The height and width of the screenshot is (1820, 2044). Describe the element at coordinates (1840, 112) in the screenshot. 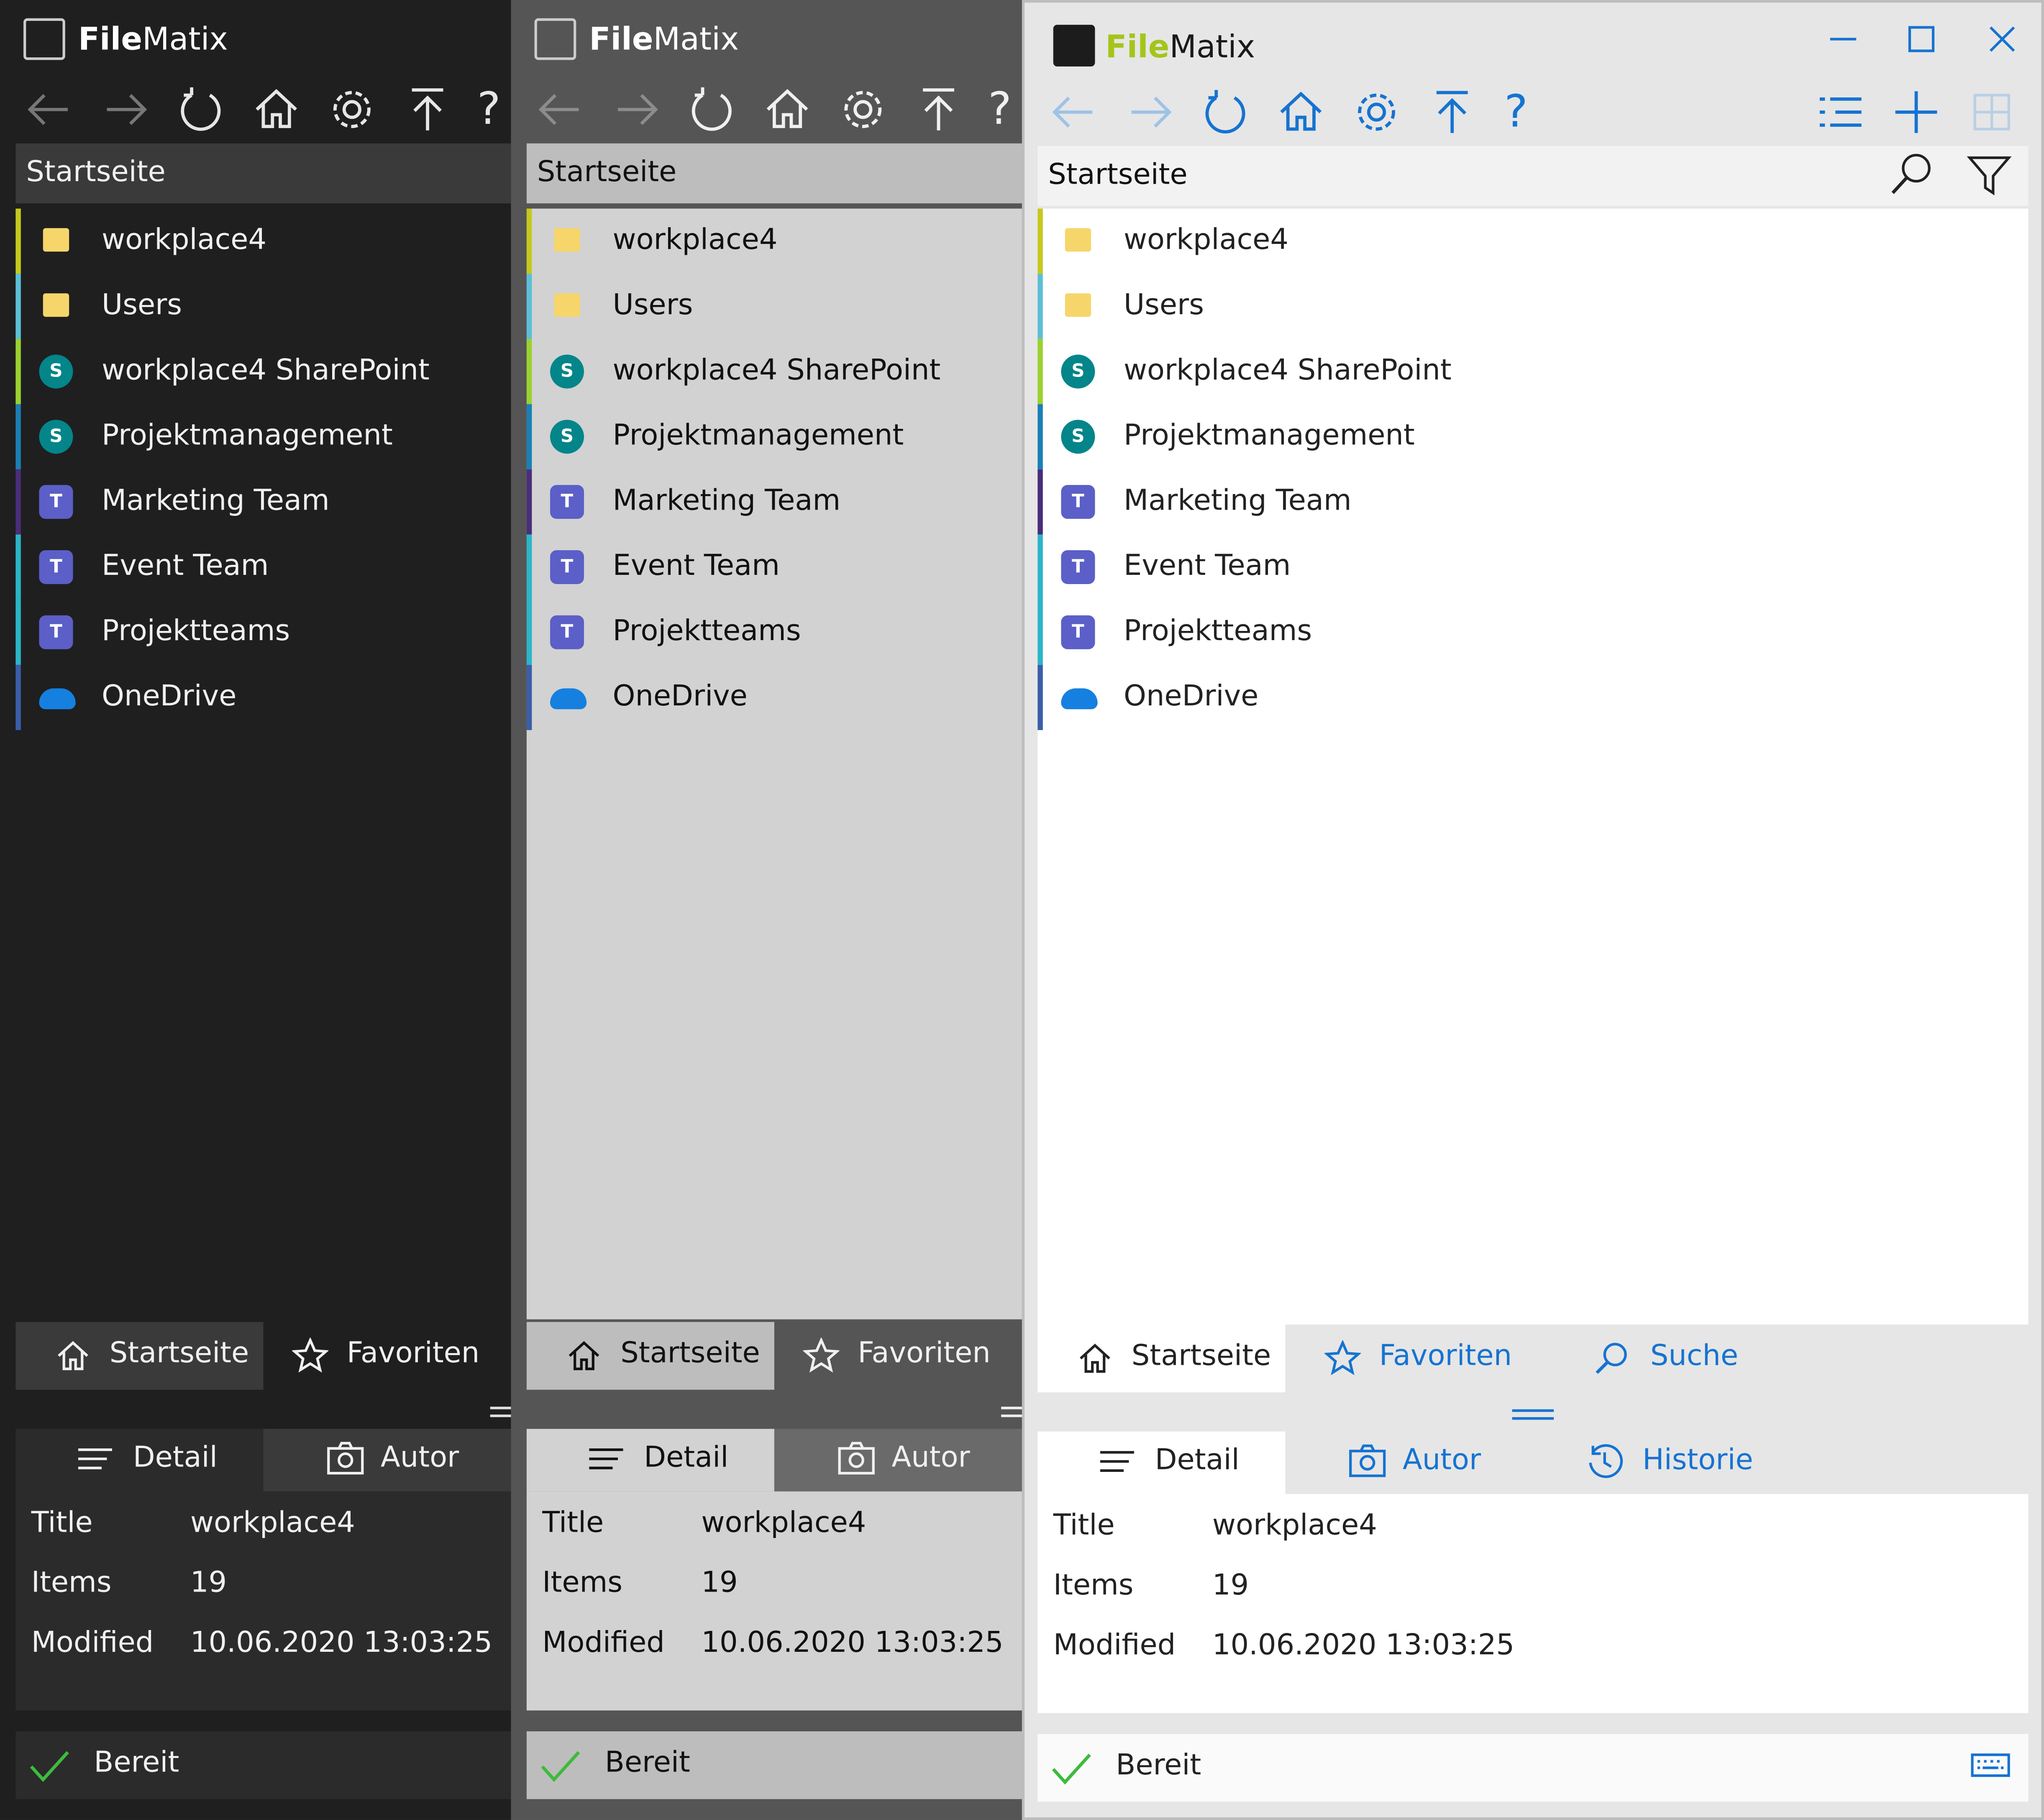

I see `list-view-icon` at that location.